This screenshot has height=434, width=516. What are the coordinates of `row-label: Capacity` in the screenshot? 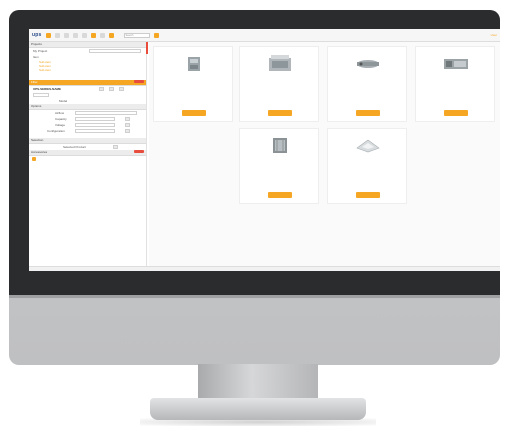 It's located at (61, 119).